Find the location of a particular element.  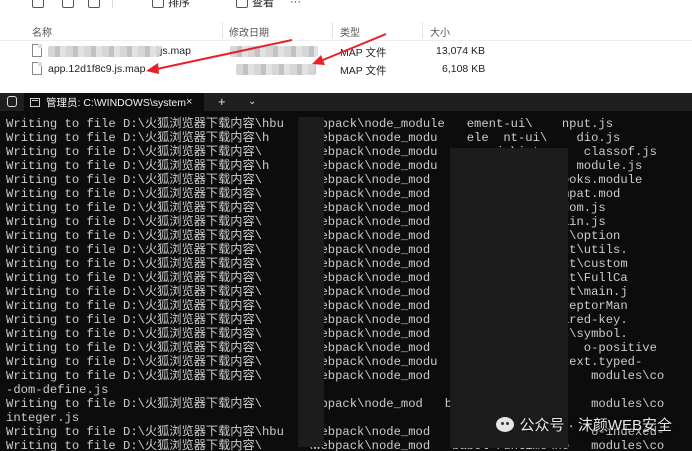

terminal-icon is located at coordinates (35, 102).